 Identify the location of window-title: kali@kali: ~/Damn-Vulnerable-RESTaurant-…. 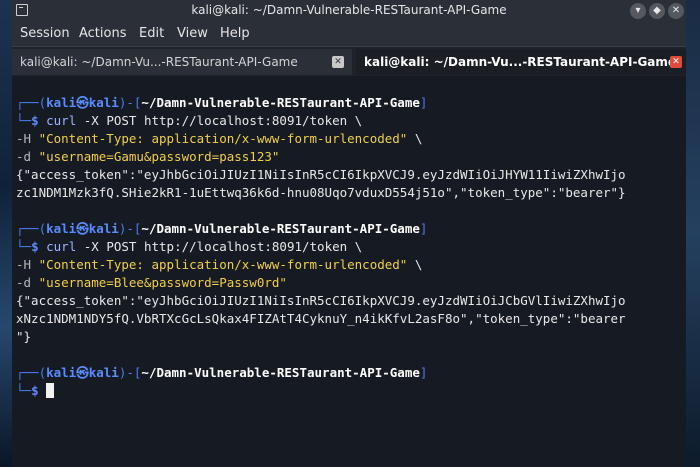
(349, 10).